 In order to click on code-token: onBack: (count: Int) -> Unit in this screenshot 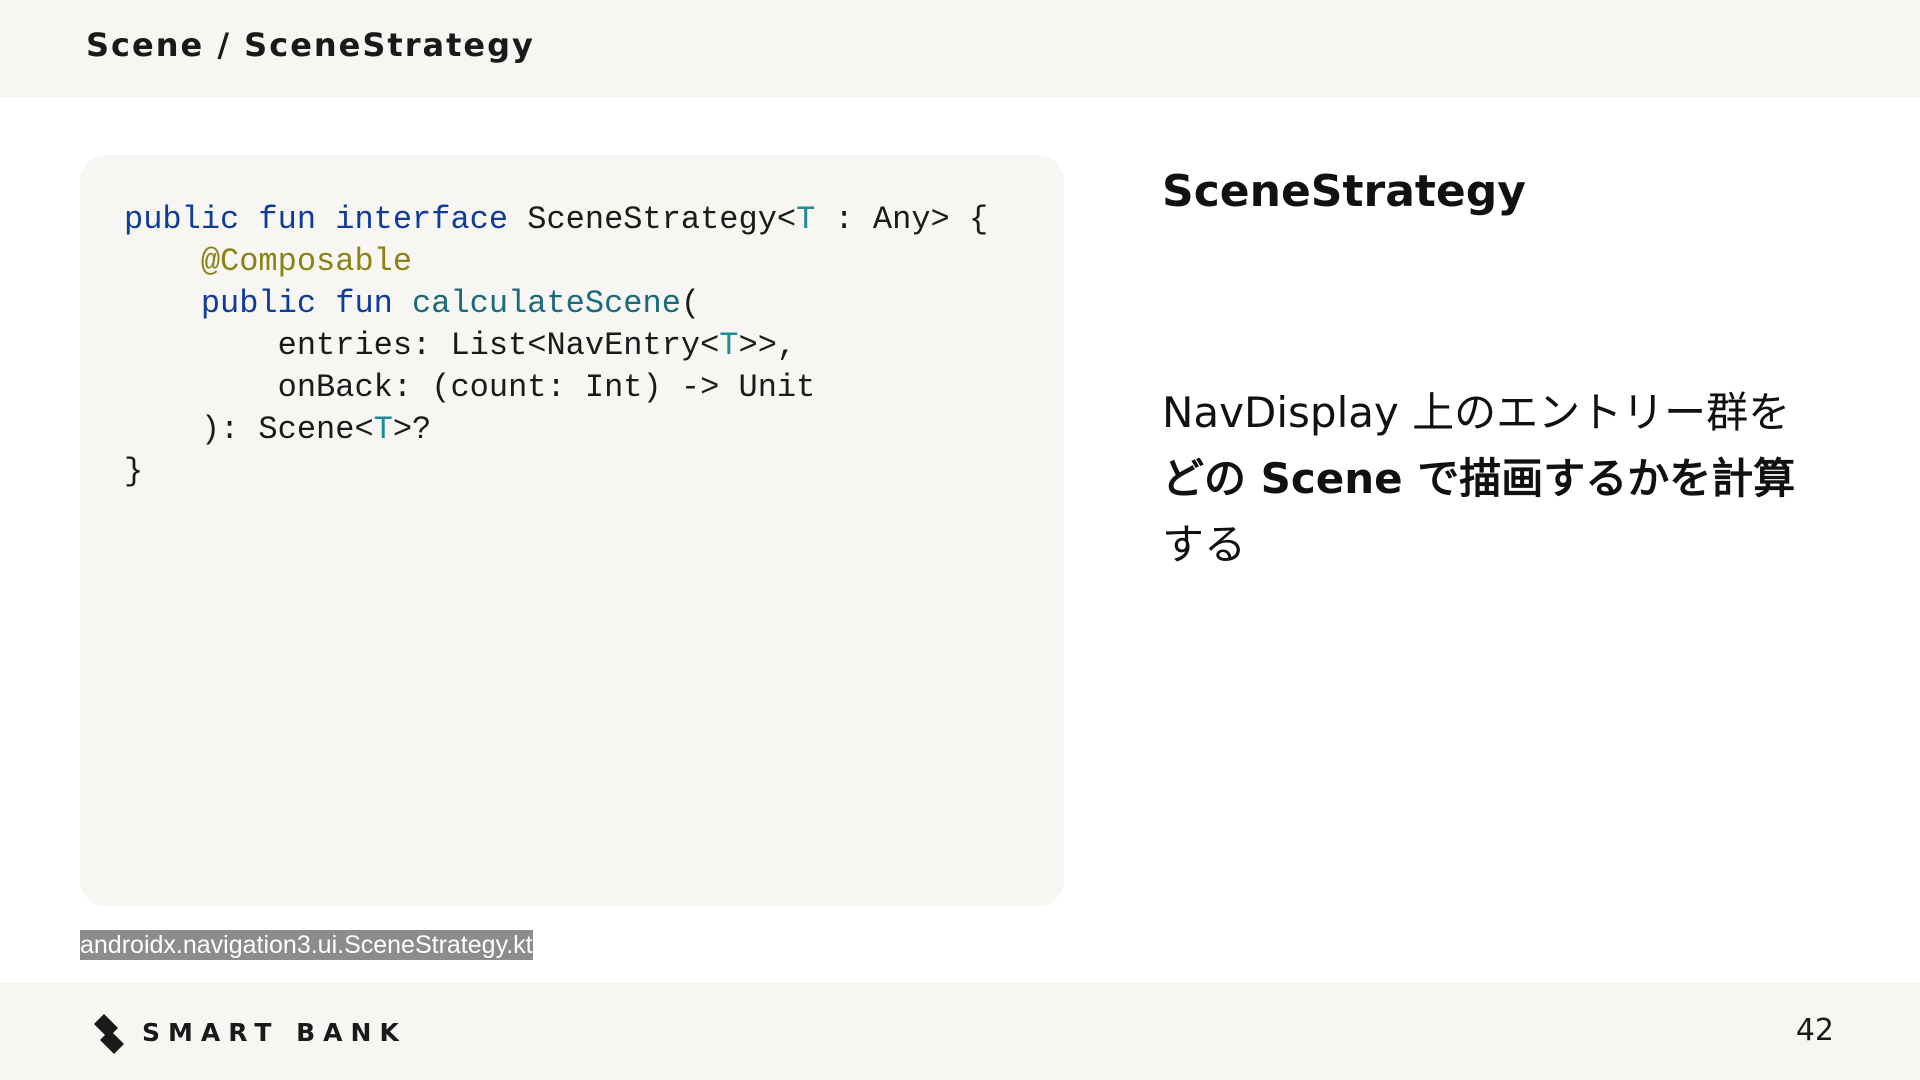, I will do `click(470, 387)`.